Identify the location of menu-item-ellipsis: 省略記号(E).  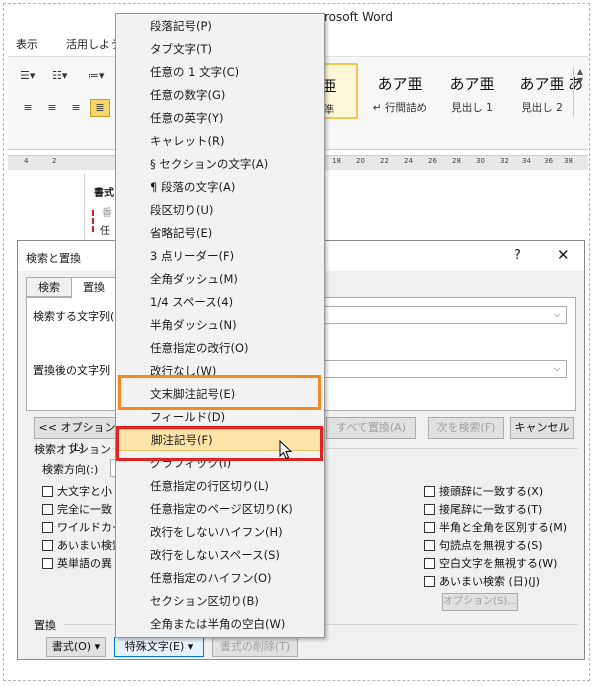
(220, 233).